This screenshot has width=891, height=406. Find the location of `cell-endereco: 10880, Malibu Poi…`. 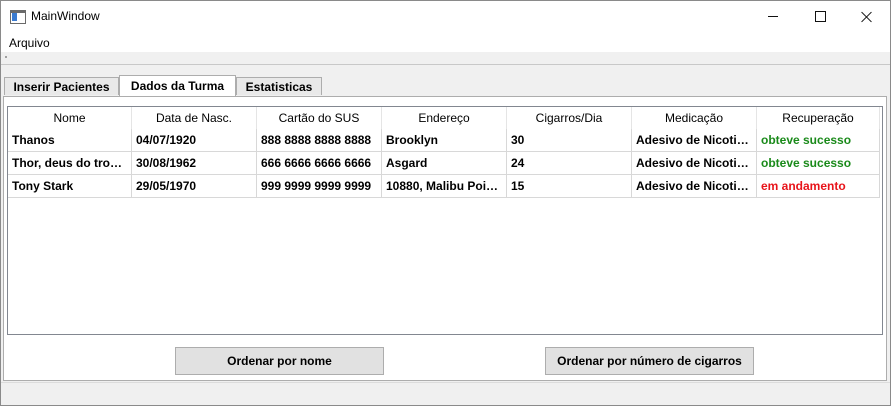

cell-endereco: 10880, Malibu Poi… is located at coordinates (444, 186).